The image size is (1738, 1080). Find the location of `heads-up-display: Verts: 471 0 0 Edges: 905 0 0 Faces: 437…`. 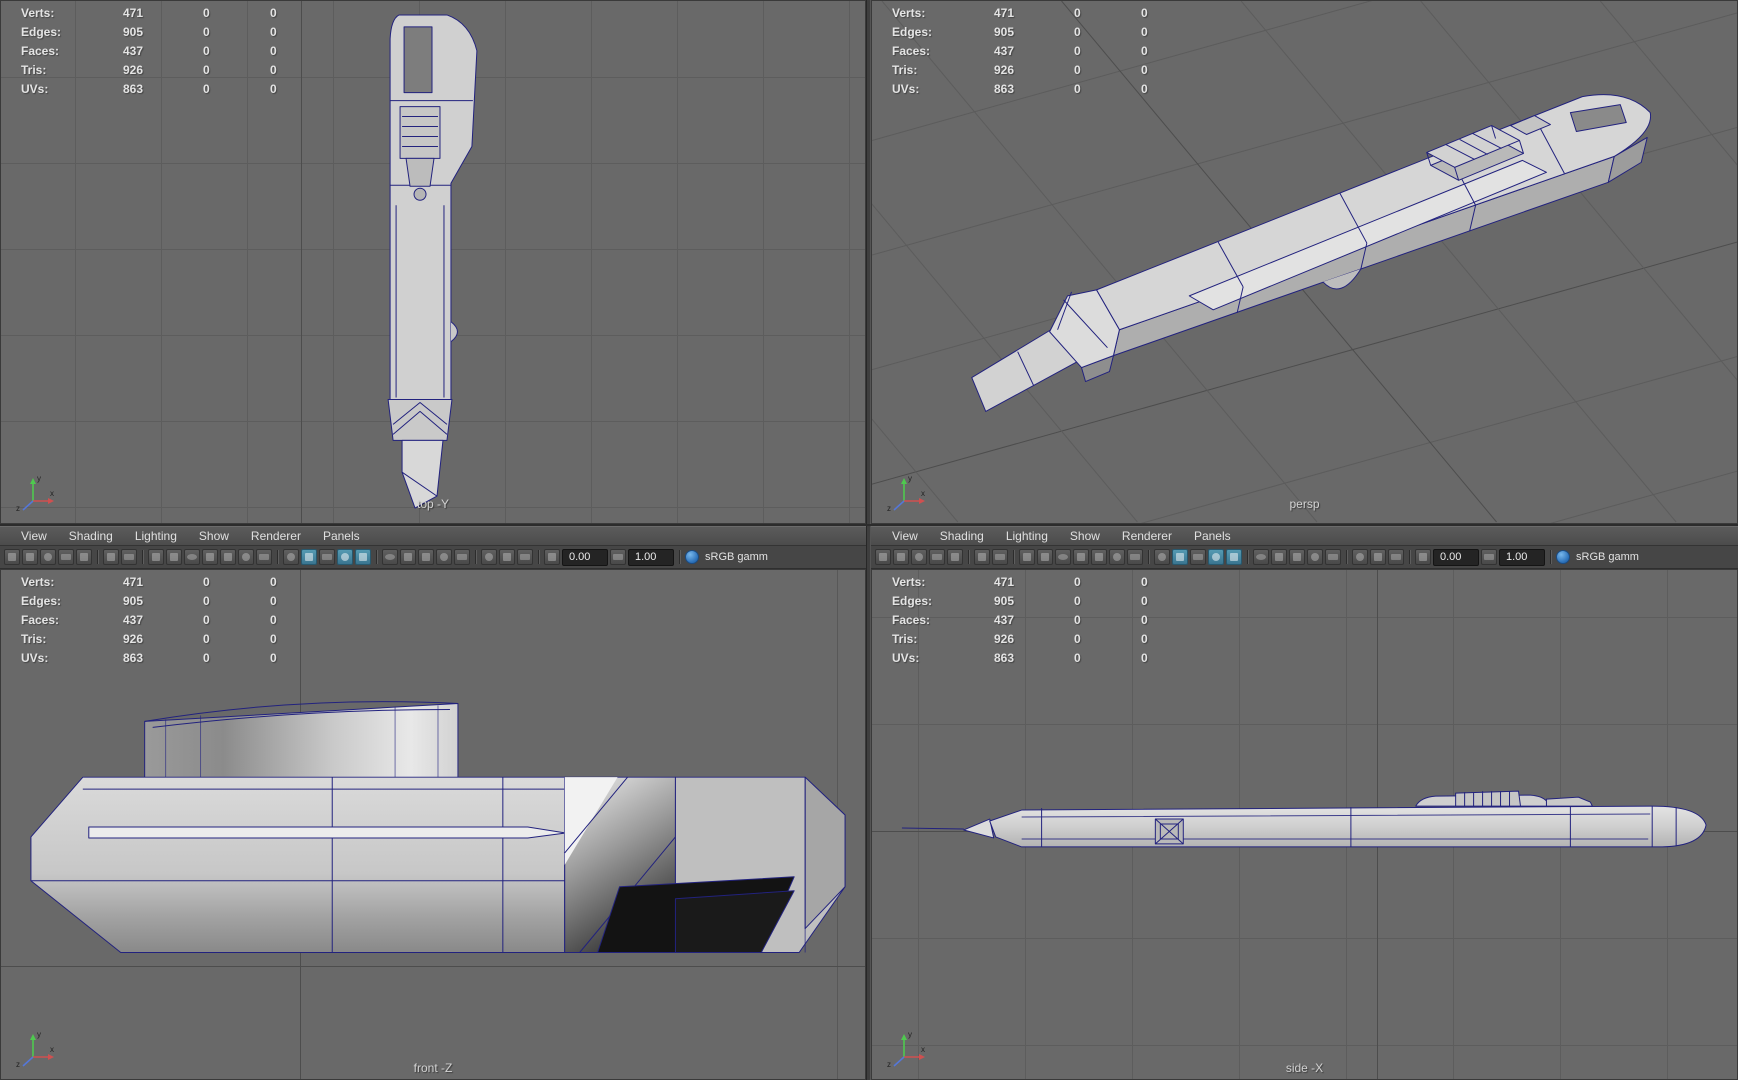

heads-up-display: Verts: 471 0 0 Edges: 905 0 0 Faces: 437… is located at coordinates (1046, 620).